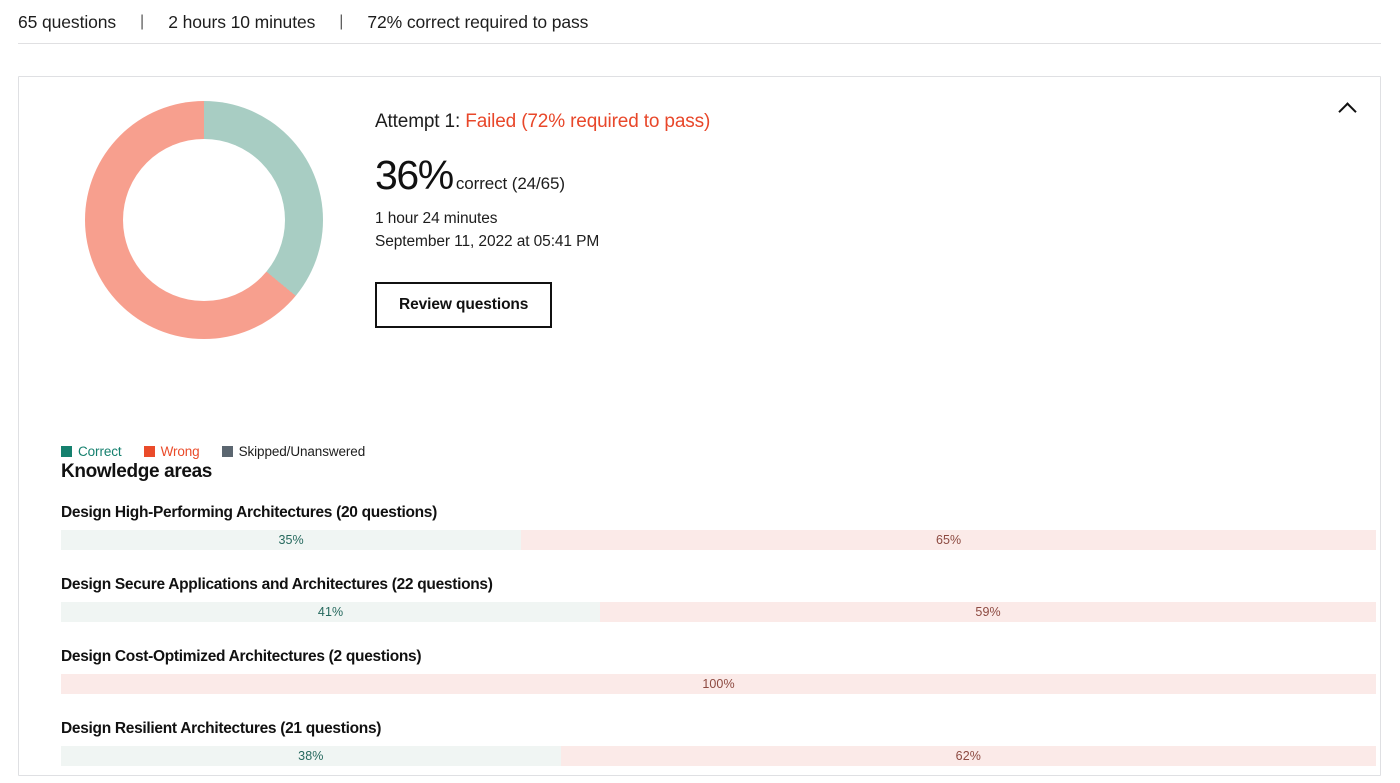  What do you see at coordinates (420, 121) in the screenshot?
I see `attempt-label: Attempt 1:` at bounding box center [420, 121].